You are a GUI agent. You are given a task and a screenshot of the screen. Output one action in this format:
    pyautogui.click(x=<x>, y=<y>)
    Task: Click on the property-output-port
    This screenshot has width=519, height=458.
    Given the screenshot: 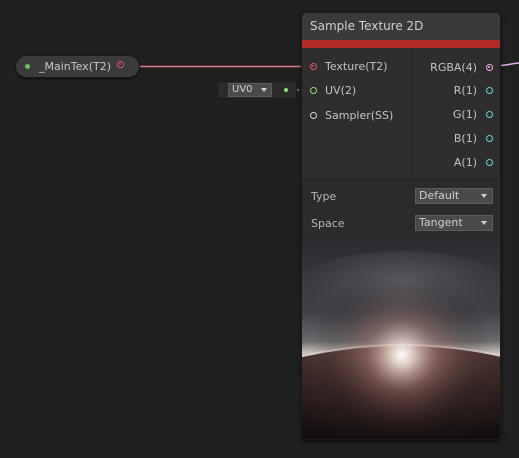 What is the action you would take?
    pyautogui.click(x=120, y=64)
    